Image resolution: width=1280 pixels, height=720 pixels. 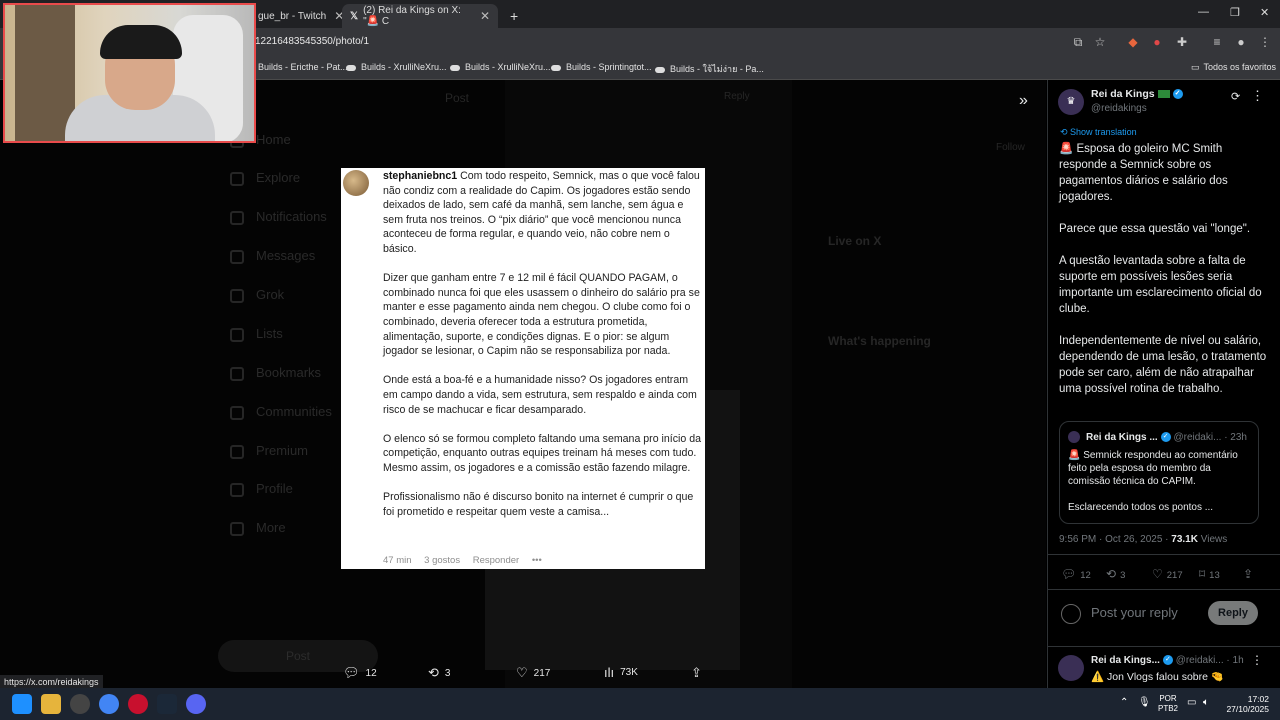 What do you see at coordinates (1167, 660) in the screenshot?
I see `reply-header: Rei da Kings... ✓ @reidaki... · 1h` at bounding box center [1167, 660].